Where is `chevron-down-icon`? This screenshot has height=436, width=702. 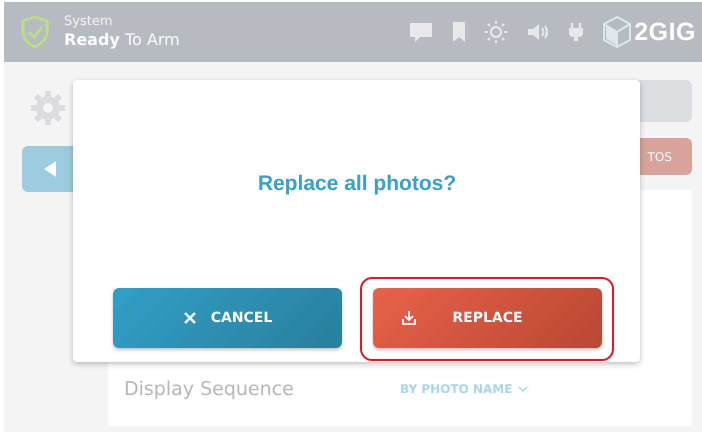 chevron-down-icon is located at coordinates (523, 389).